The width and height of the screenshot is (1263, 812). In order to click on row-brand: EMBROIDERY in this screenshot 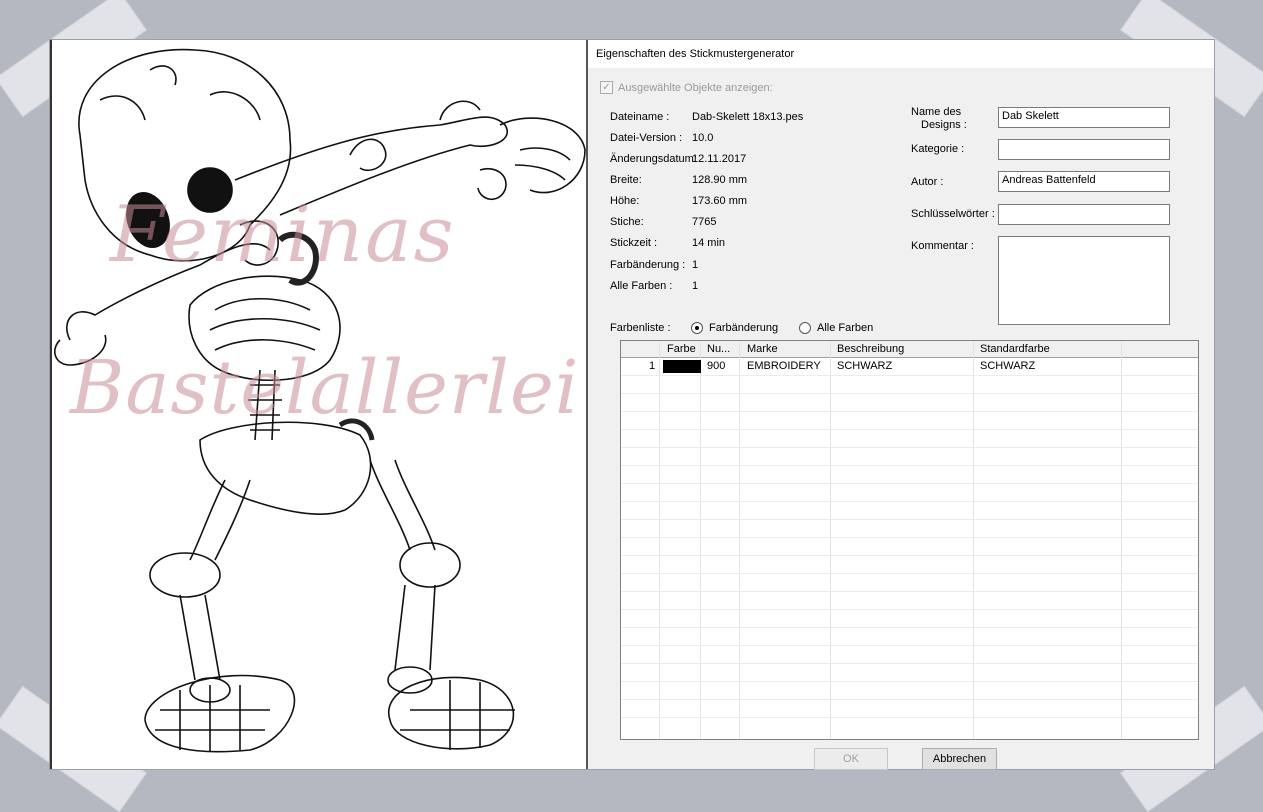, I will do `click(784, 366)`.